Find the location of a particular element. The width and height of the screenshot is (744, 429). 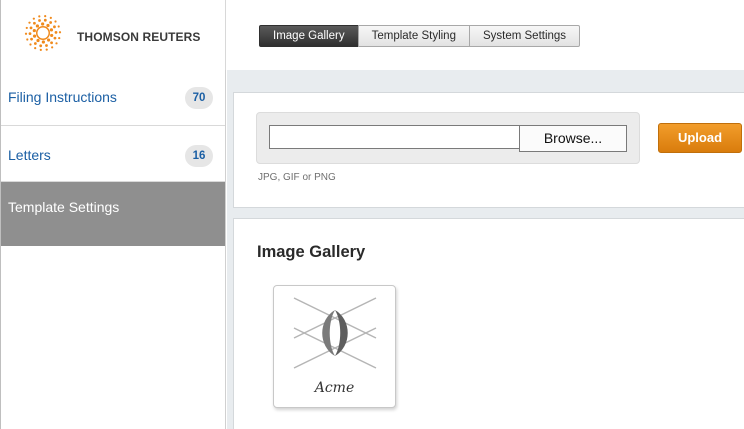

sidebar-item-label: Filing Instructions is located at coordinates (62, 97).